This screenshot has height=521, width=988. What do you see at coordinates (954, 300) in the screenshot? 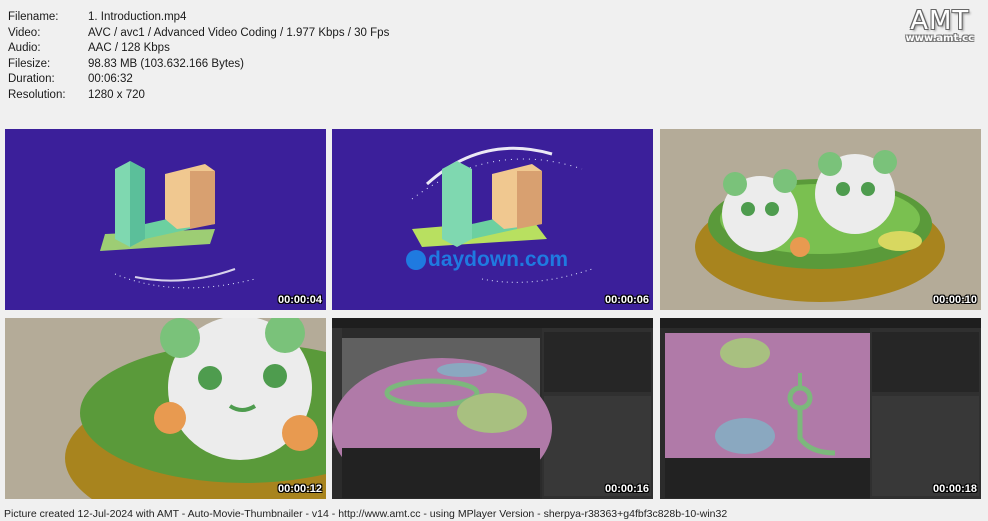
I see `thumbnail-3-timestamp: 00:00:10` at bounding box center [954, 300].